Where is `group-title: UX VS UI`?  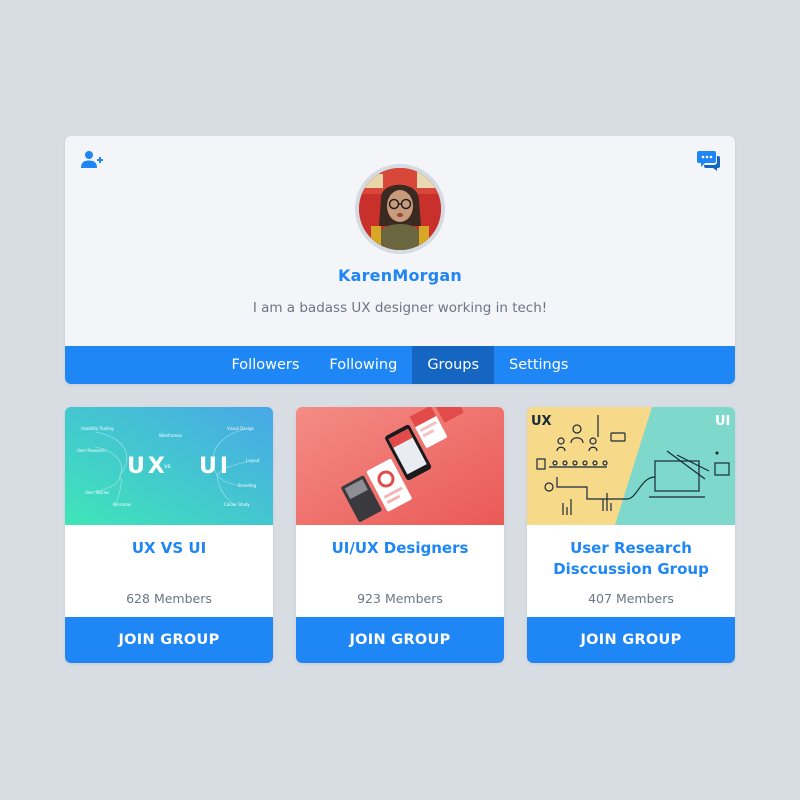
group-title: UX VS UI is located at coordinates (169, 548).